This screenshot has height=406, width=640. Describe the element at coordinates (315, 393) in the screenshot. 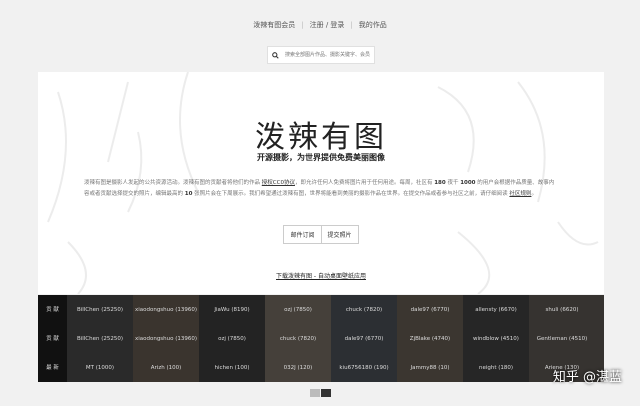

I see `grid-view-icon` at that location.